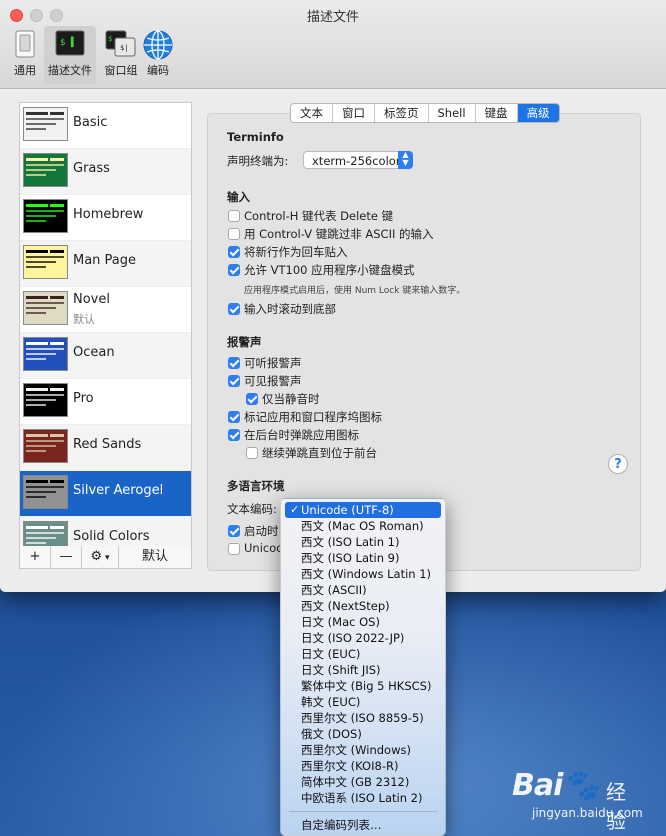 This screenshot has height=836, width=666. What do you see at coordinates (363, 702) in the screenshot?
I see `encoding-menu-item: 韩文 (EUC)` at bounding box center [363, 702].